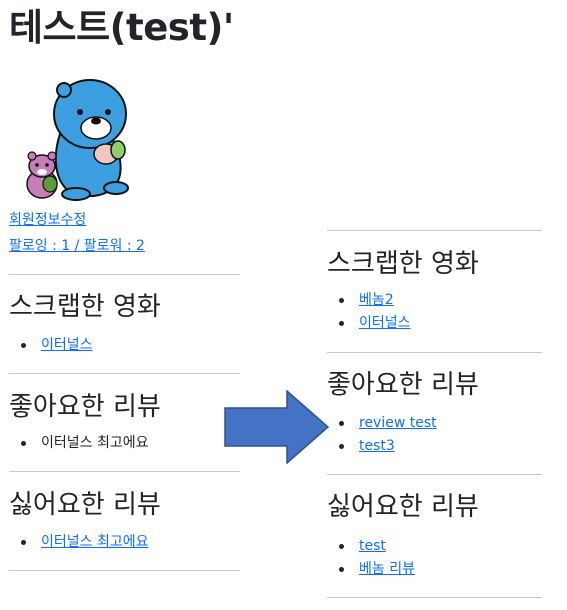 This screenshot has width=567, height=610. I want to click on right-liked-list: review test test3, so click(382, 435).